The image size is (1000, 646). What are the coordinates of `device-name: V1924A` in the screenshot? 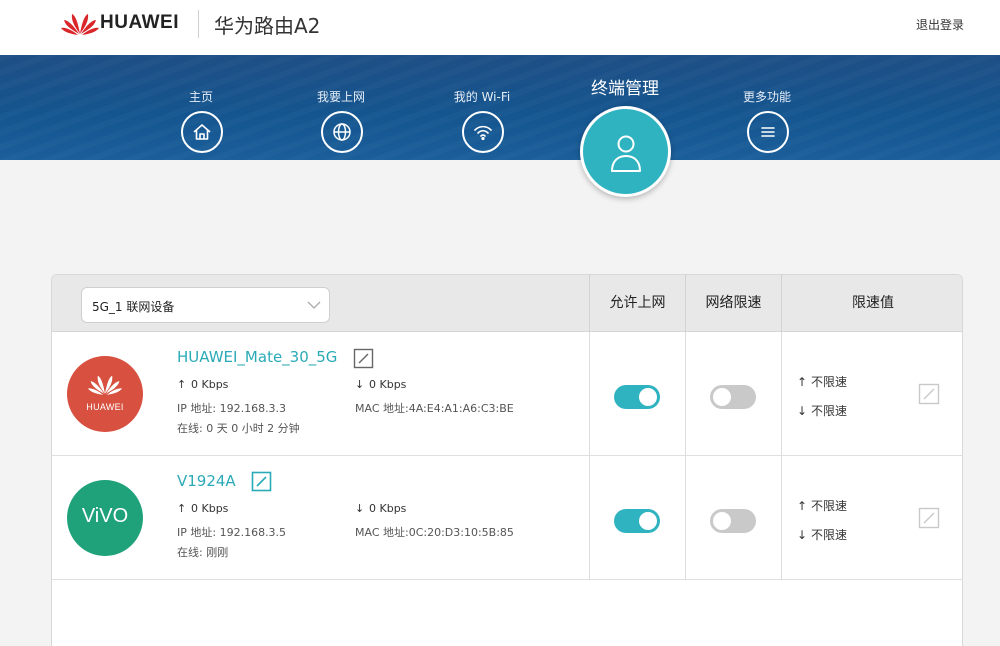 It's located at (206, 481).